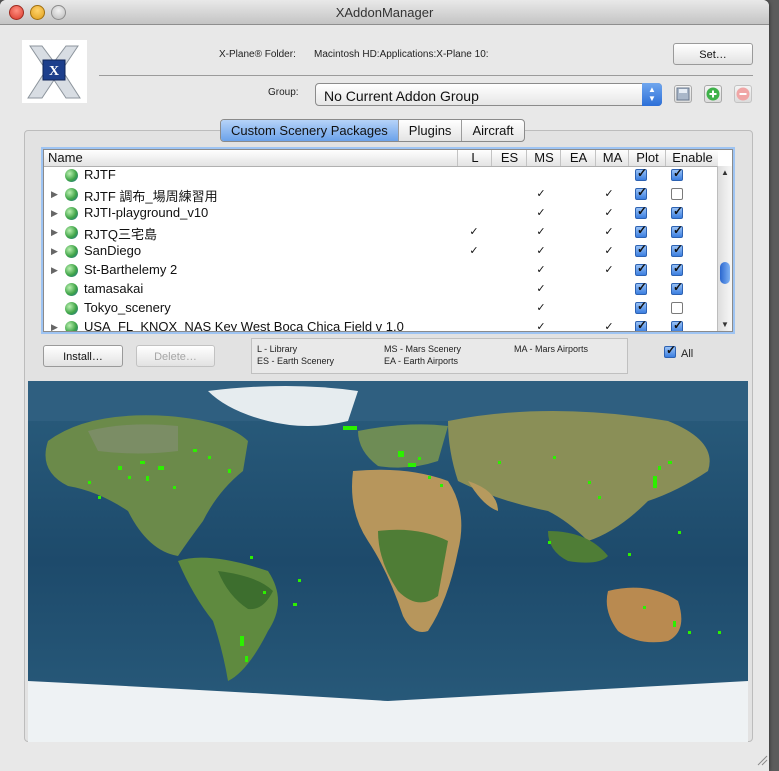  I want to click on table-row: ▶ St-Barthelemy 2 ✓ ✓, so click(381, 270).